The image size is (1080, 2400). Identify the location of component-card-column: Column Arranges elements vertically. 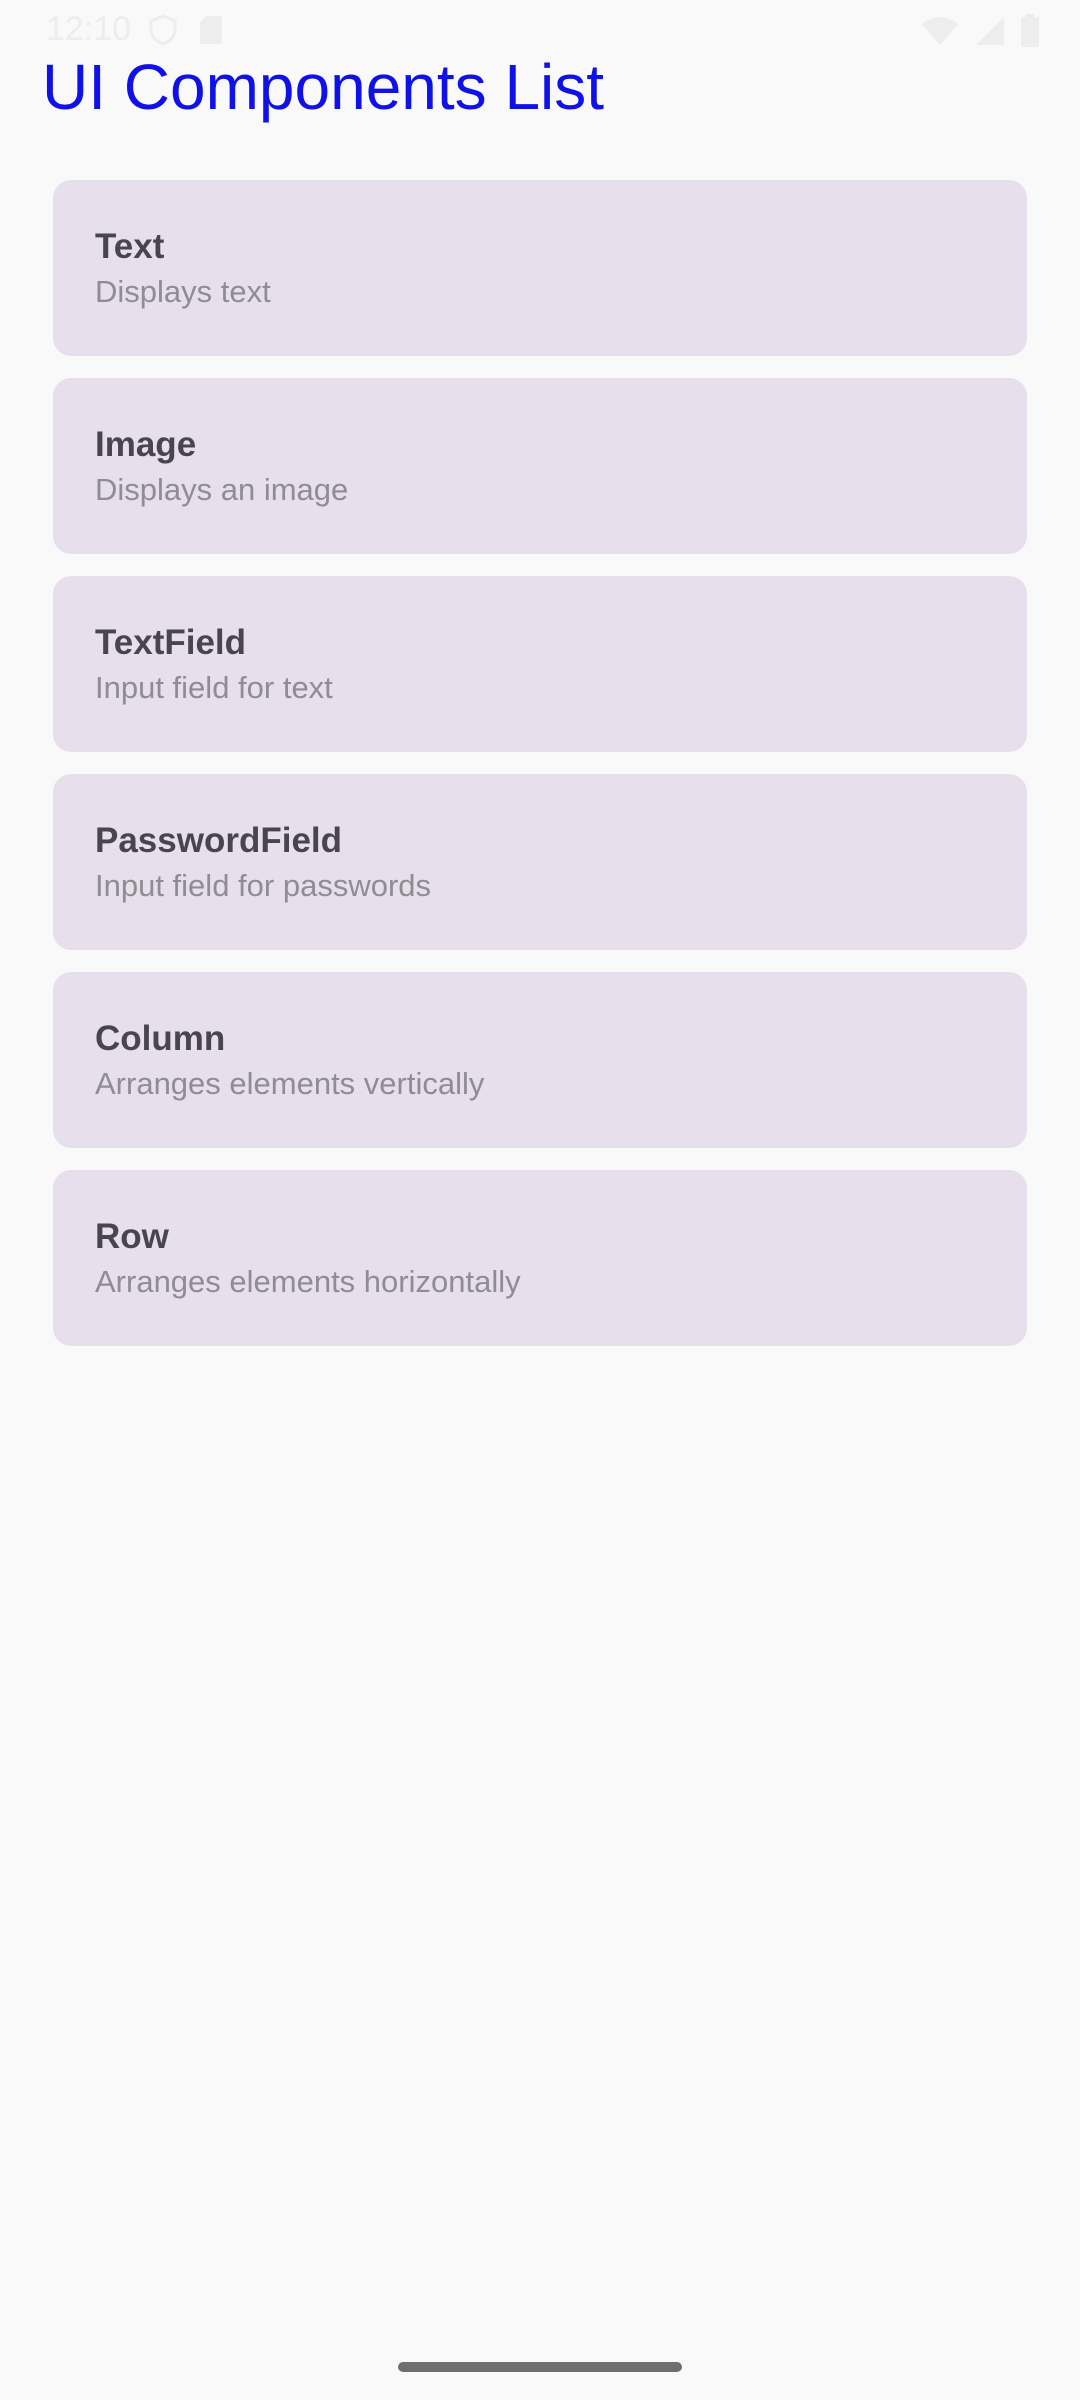
(540, 1060).